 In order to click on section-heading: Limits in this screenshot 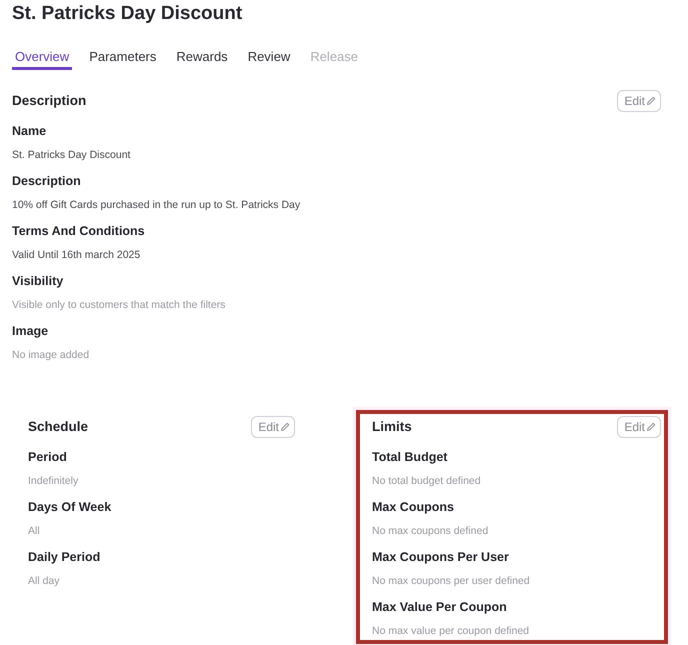, I will do `click(392, 427)`.